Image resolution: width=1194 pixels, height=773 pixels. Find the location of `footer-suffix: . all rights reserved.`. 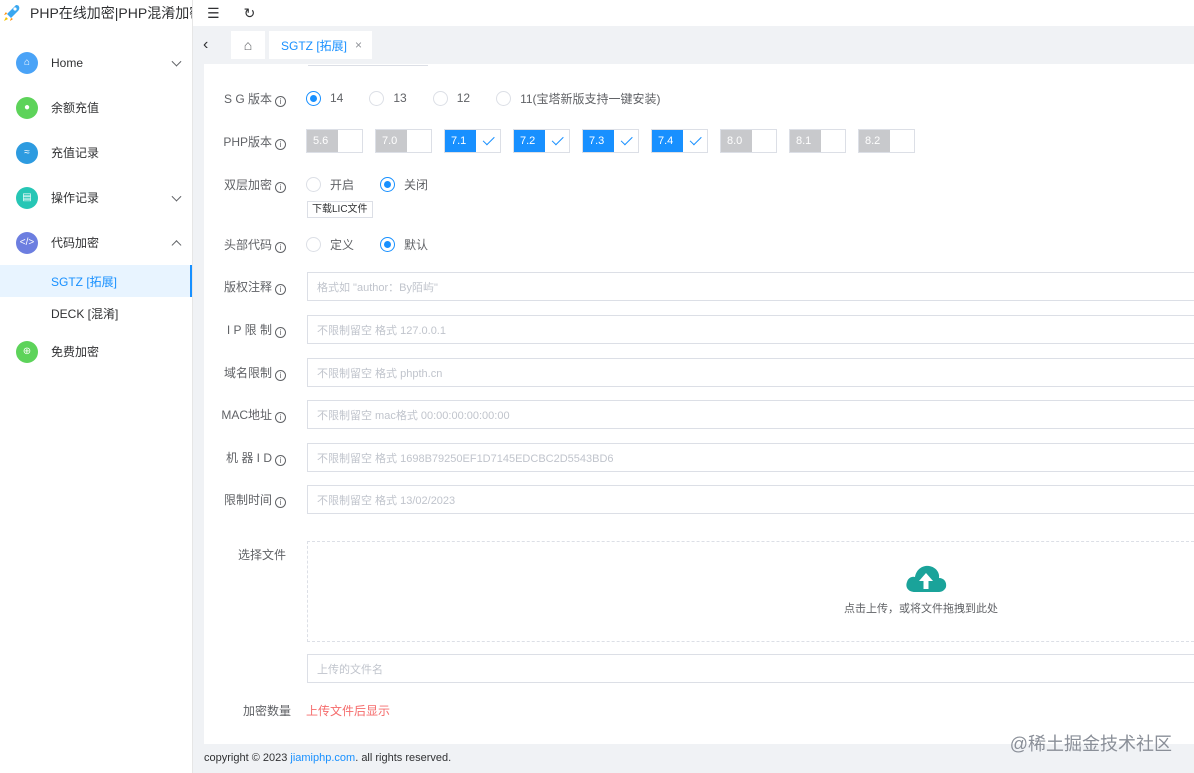

footer-suffix: . all rights reserved. is located at coordinates (403, 758).